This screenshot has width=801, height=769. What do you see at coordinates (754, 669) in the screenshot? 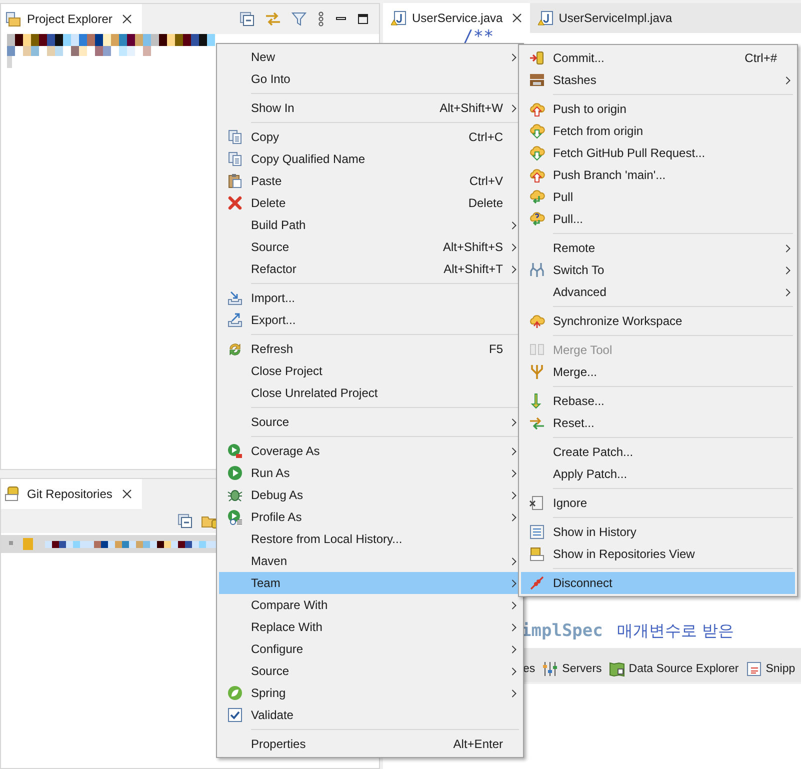
I see `snippets-icon` at bounding box center [754, 669].